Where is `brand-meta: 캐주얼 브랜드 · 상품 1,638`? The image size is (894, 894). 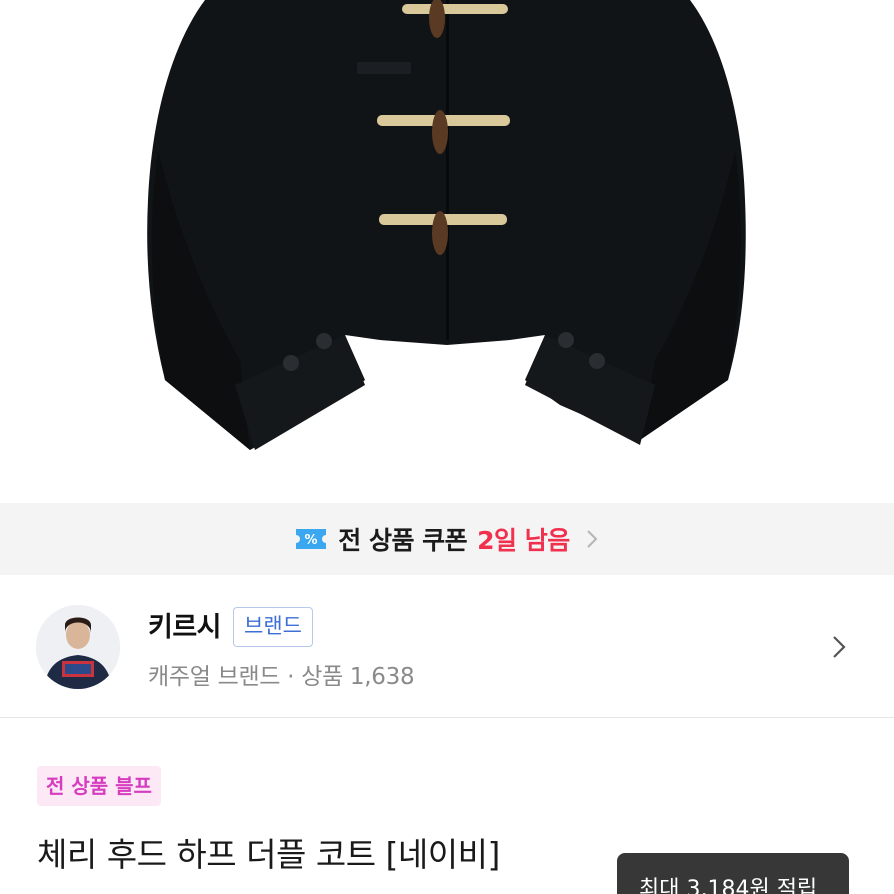 brand-meta: 캐주얼 브랜드 · 상품 1,638 is located at coordinates (281, 677).